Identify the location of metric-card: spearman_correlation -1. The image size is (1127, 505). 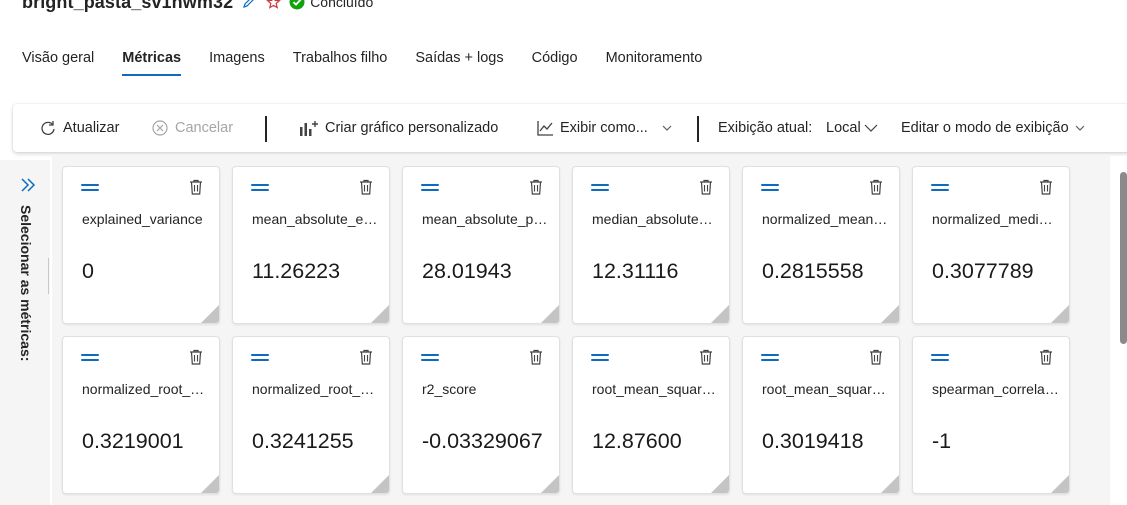
(991, 415).